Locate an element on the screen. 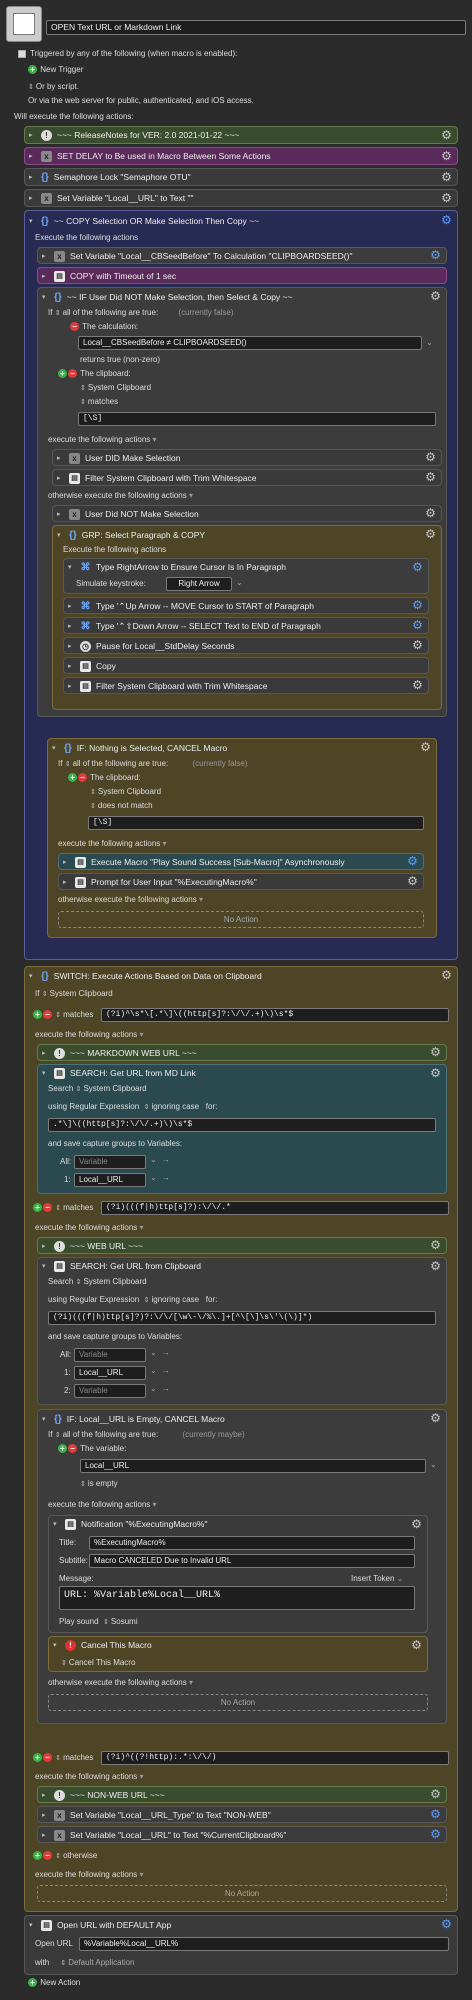 The width and height of the screenshot is (472, 2000). regex-field: .*\]\((http[s]?:\/\/.+)\)\s*$ is located at coordinates (242, 1125).